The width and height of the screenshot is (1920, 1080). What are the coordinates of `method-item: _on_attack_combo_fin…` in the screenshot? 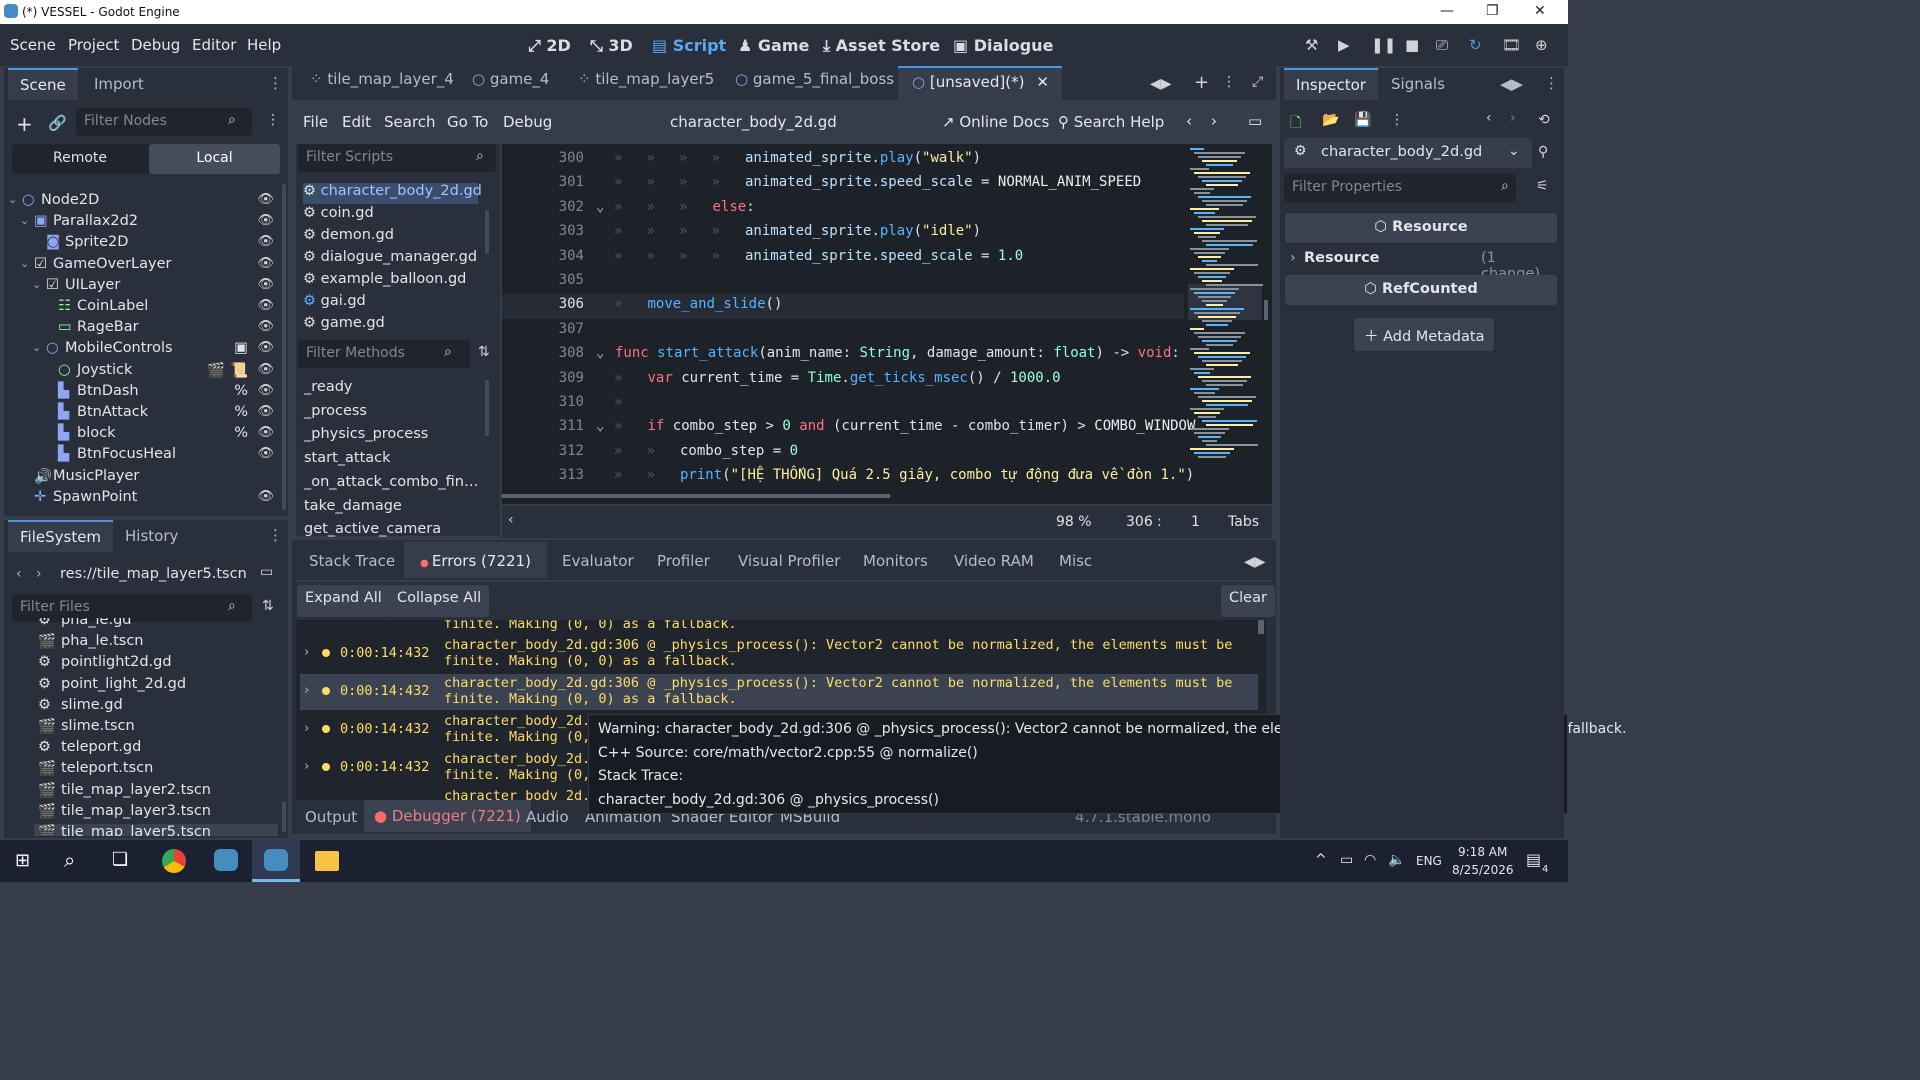 It's located at (391, 482).